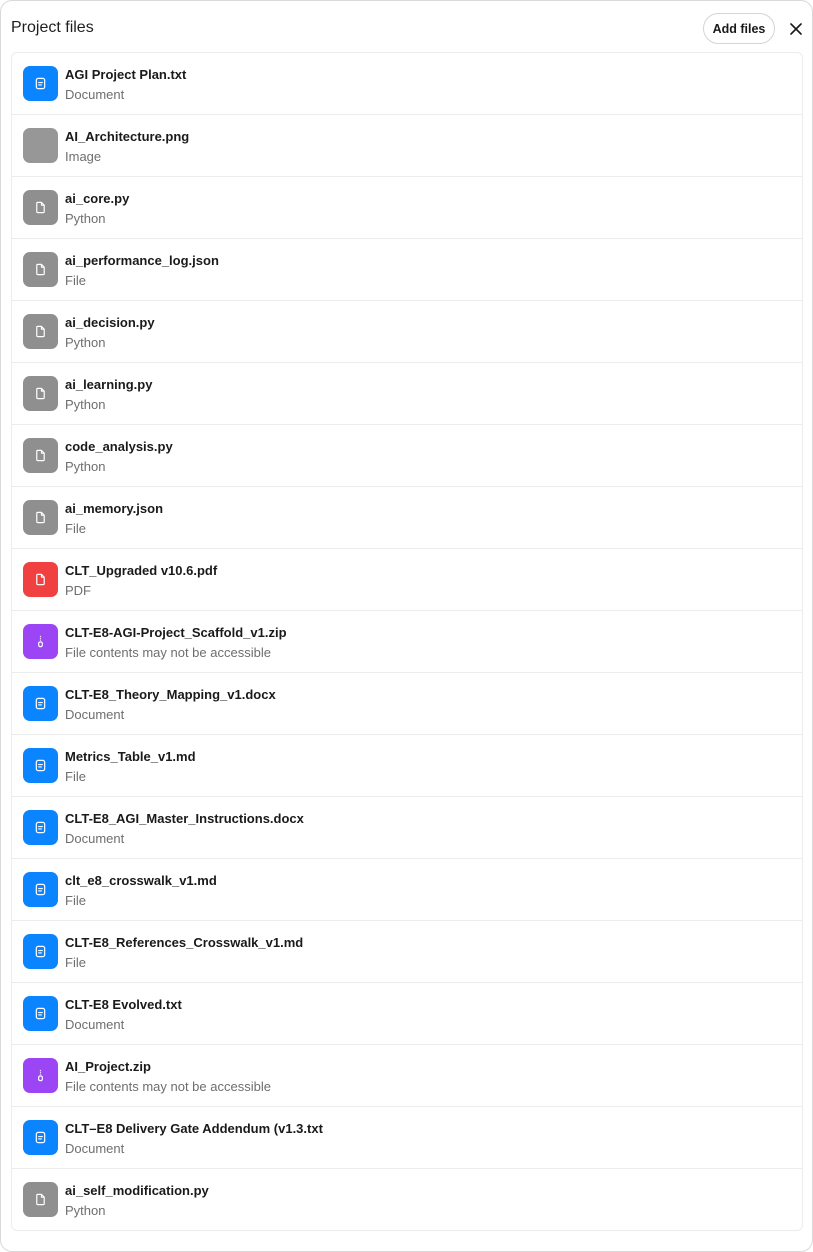 The height and width of the screenshot is (1252, 813). What do you see at coordinates (184, 942) in the screenshot?
I see `file-name: CLT-E8_References_Crosswalk_v1.md` at bounding box center [184, 942].